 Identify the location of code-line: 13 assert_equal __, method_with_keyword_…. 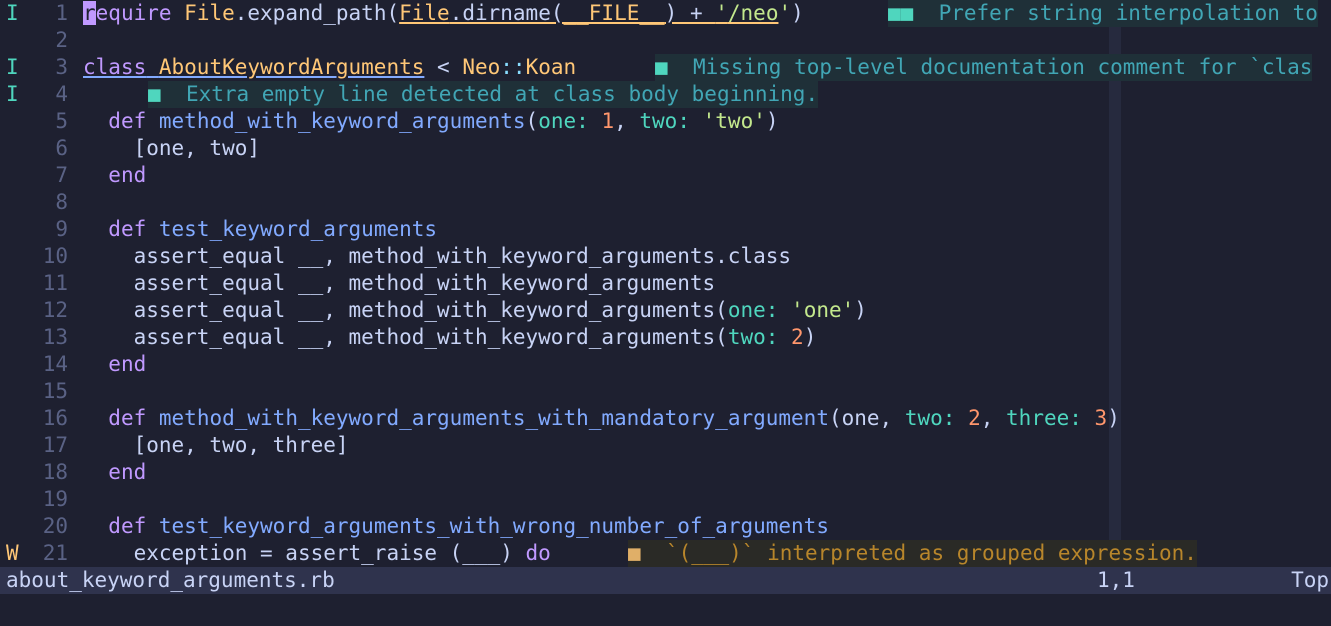
(665, 337).